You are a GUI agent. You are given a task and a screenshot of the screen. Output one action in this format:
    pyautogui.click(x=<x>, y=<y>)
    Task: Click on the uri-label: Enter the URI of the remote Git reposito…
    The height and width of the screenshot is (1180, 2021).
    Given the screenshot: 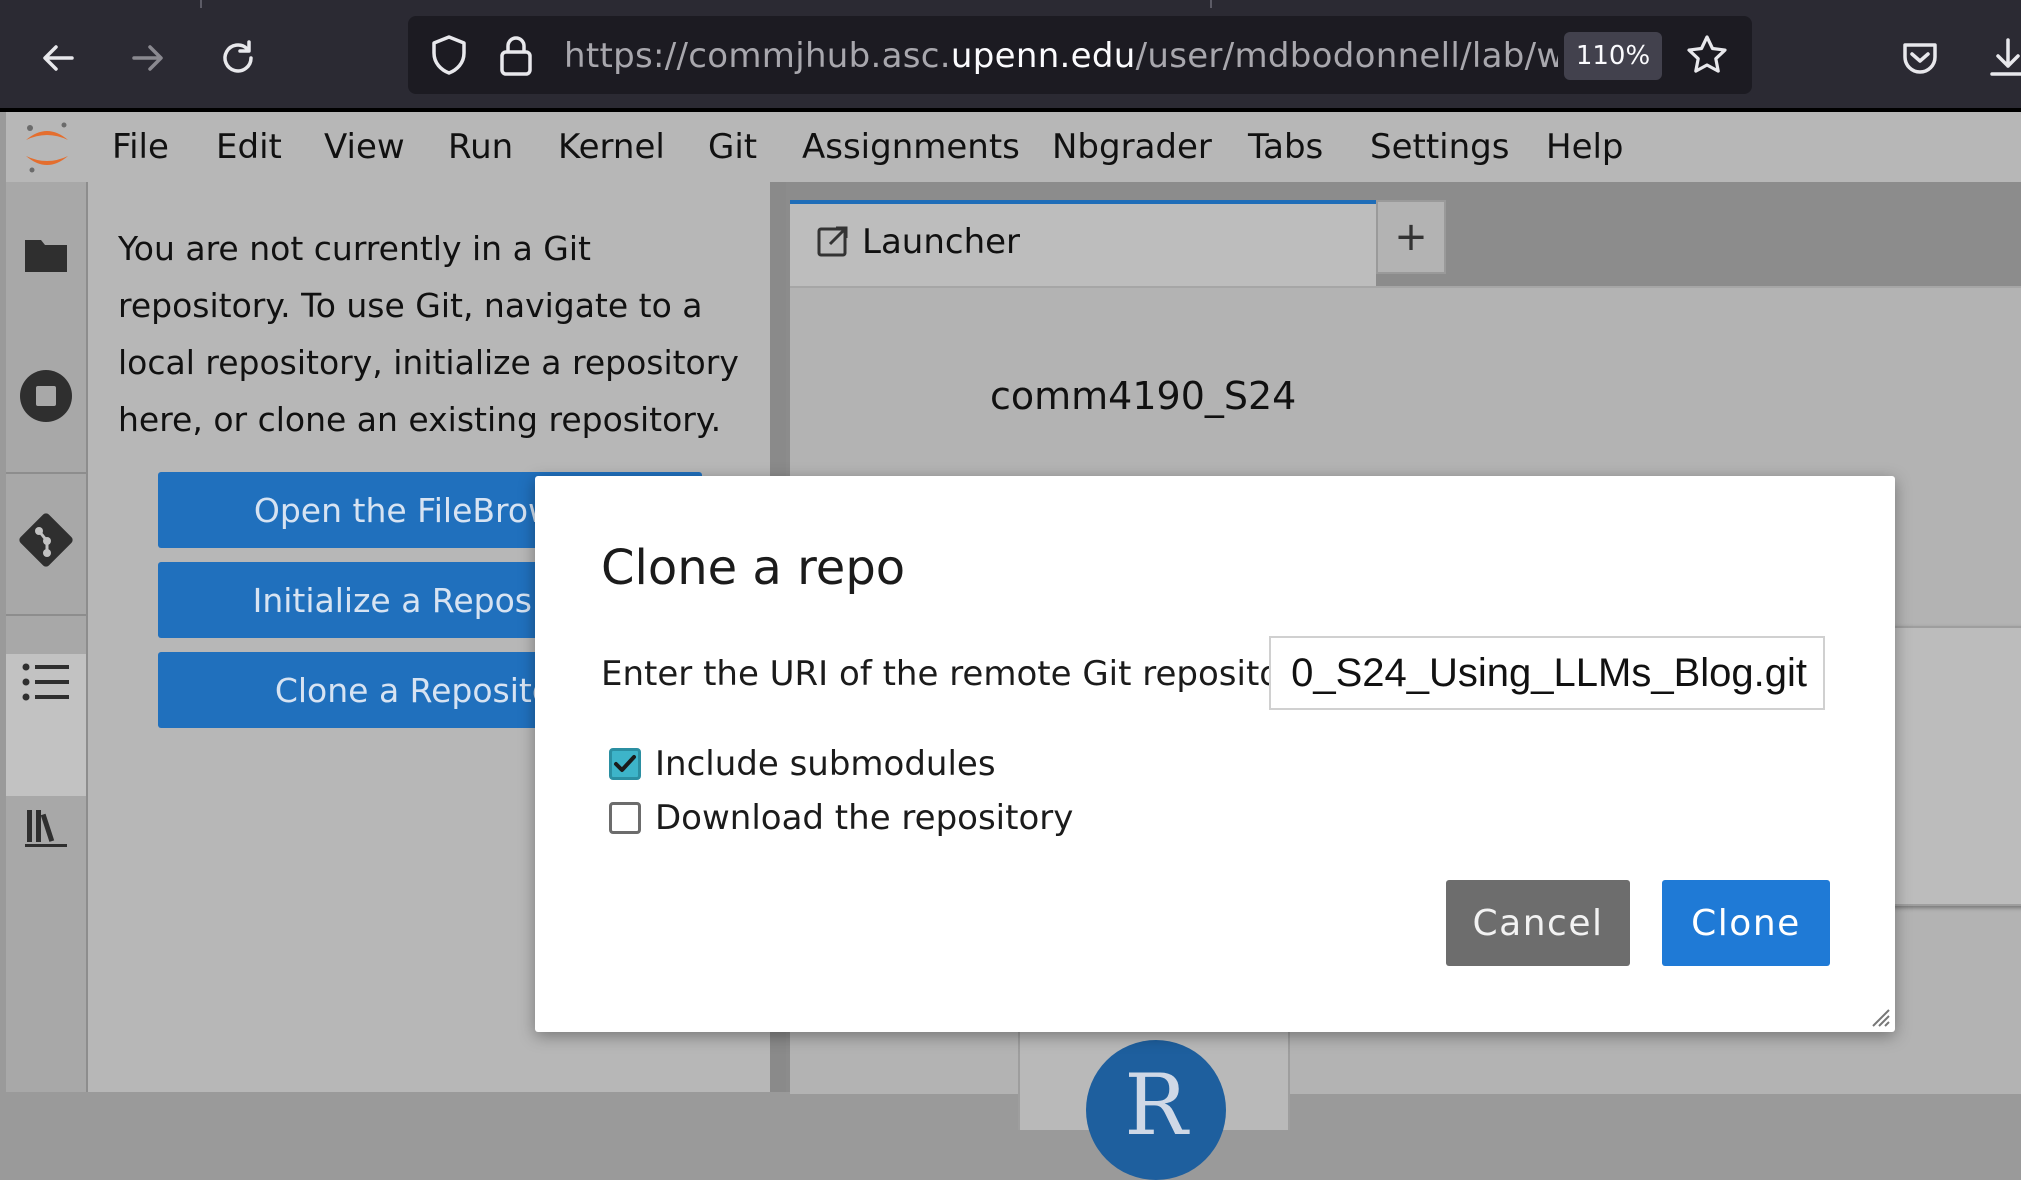 What is the action you would take?
    pyautogui.click(x=958, y=674)
    